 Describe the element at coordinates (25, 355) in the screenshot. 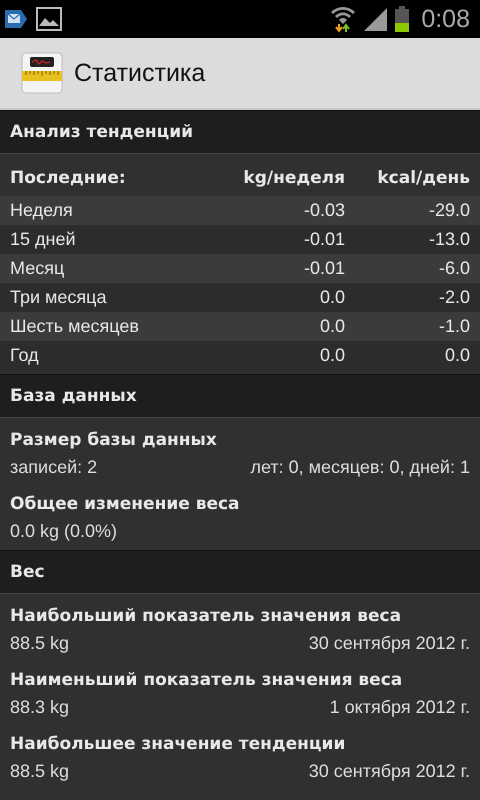

I see `table-cell-text: Год` at that location.